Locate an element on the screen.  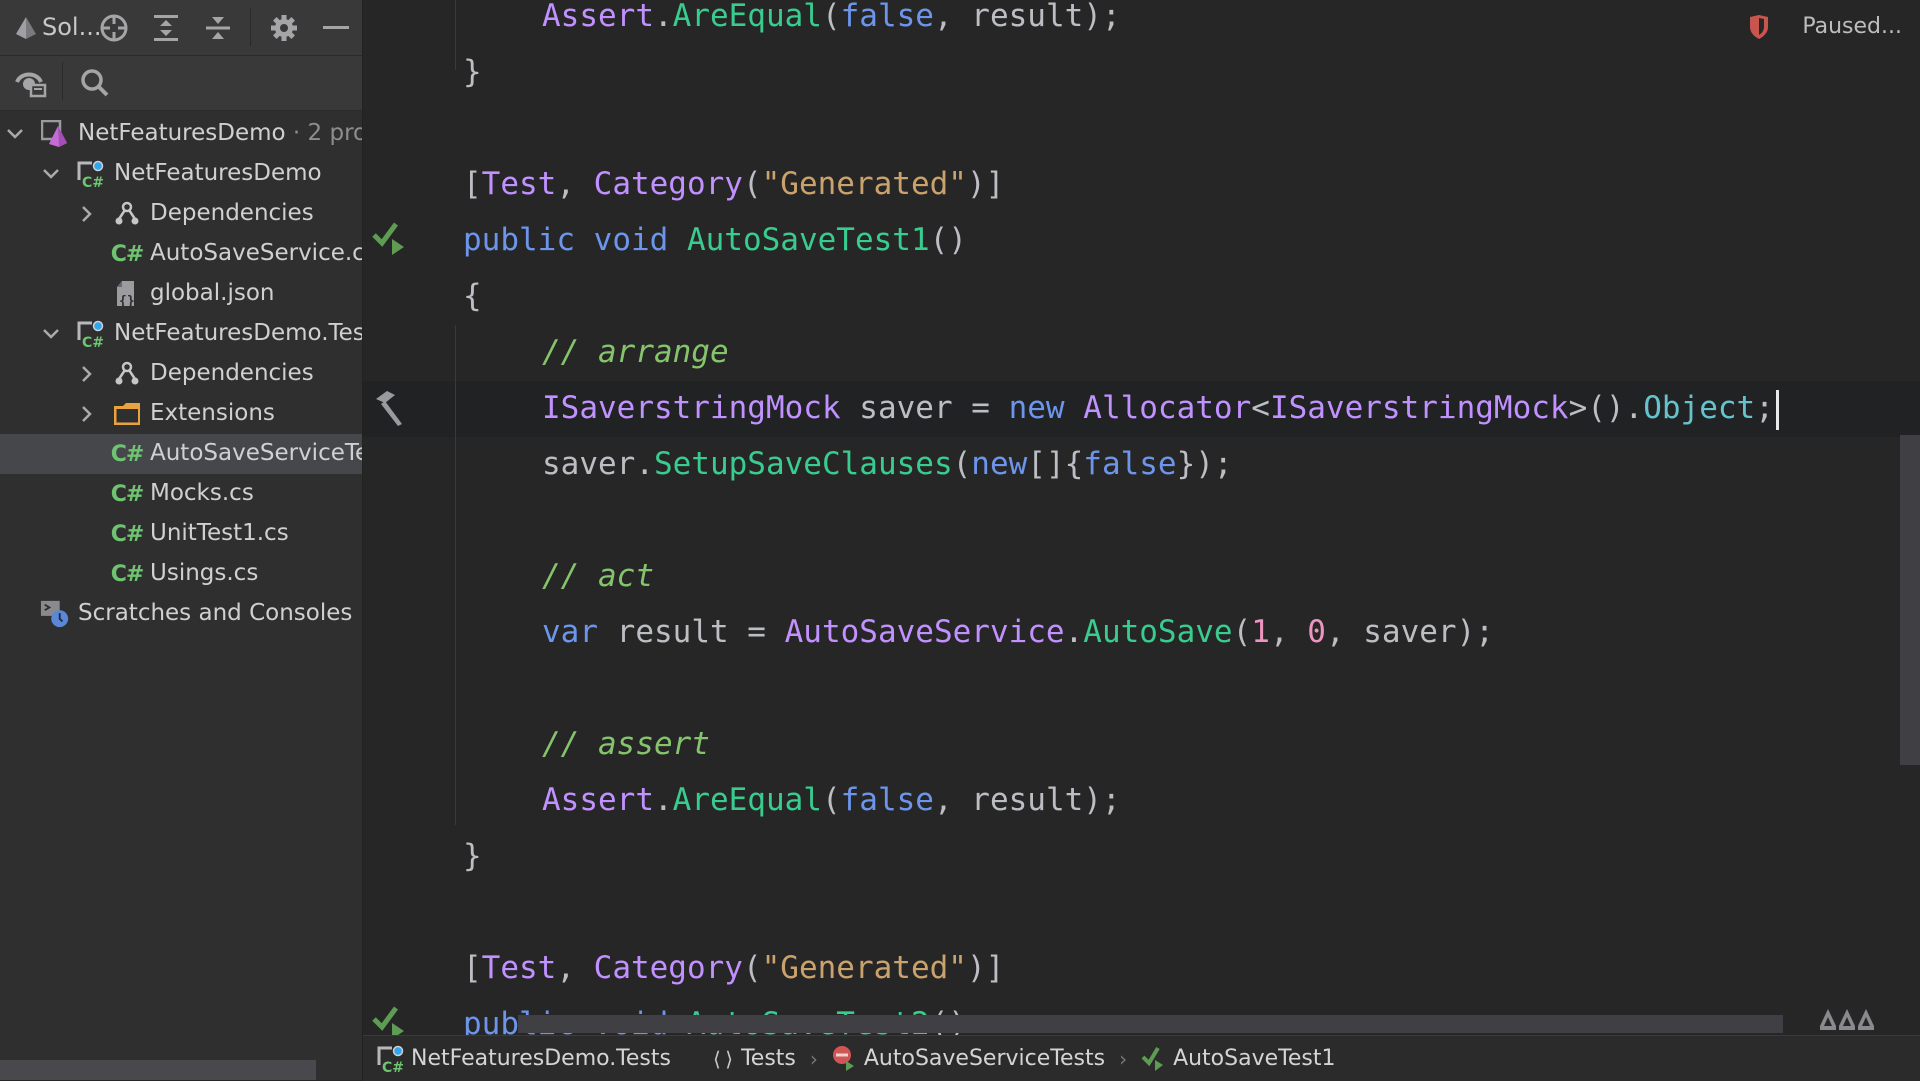
code-token: >(). is located at coordinates (1606, 408).